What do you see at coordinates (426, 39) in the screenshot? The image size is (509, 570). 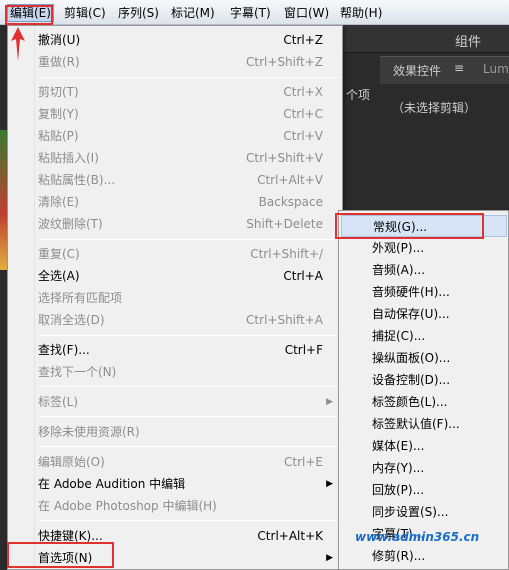 I see `panel-header` at bounding box center [426, 39].